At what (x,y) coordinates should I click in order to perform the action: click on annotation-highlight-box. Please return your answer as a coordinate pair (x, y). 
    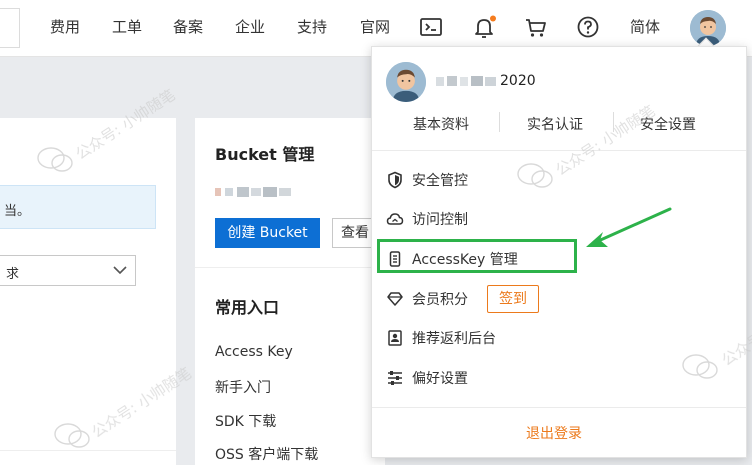
    Looking at the image, I should click on (477, 256).